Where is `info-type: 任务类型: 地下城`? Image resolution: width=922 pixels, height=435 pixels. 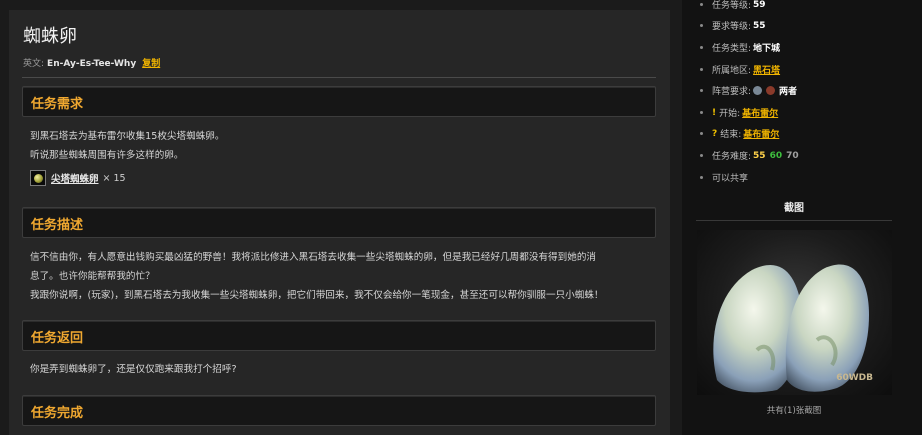
info-type: 任务类型: 地下城 is located at coordinates (740, 47).